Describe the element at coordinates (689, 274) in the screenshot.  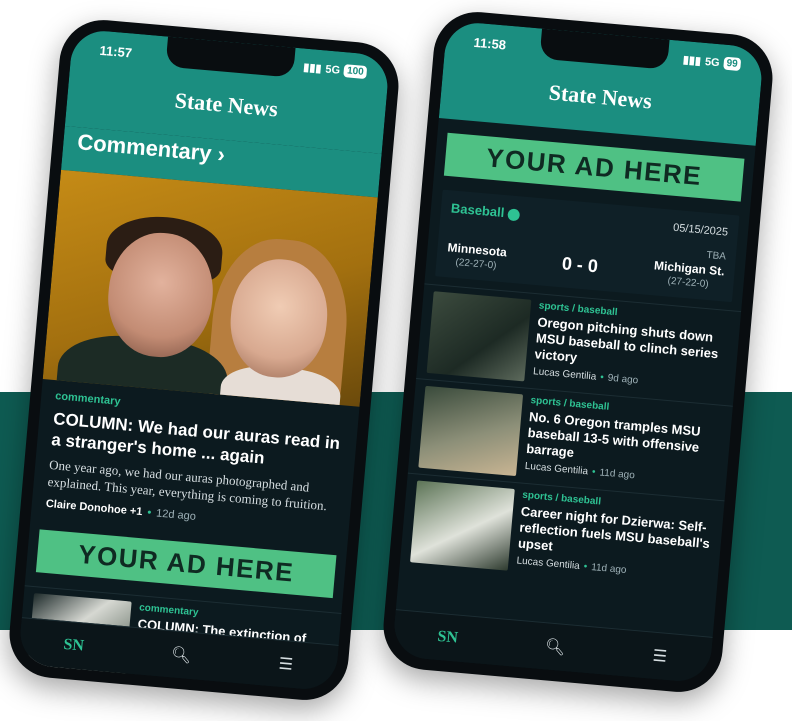
I see `away-team: Michigan St. (27-22-0)` at that location.